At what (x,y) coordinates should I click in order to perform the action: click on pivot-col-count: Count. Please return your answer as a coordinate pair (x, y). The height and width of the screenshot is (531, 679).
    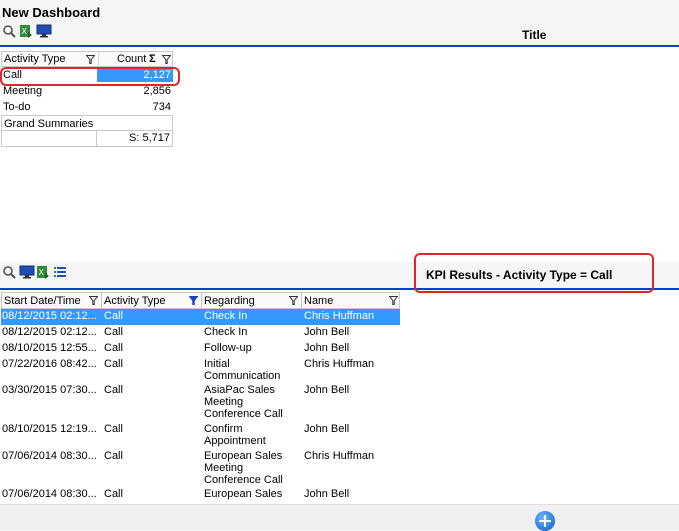
    Looking at the image, I should click on (131, 59).